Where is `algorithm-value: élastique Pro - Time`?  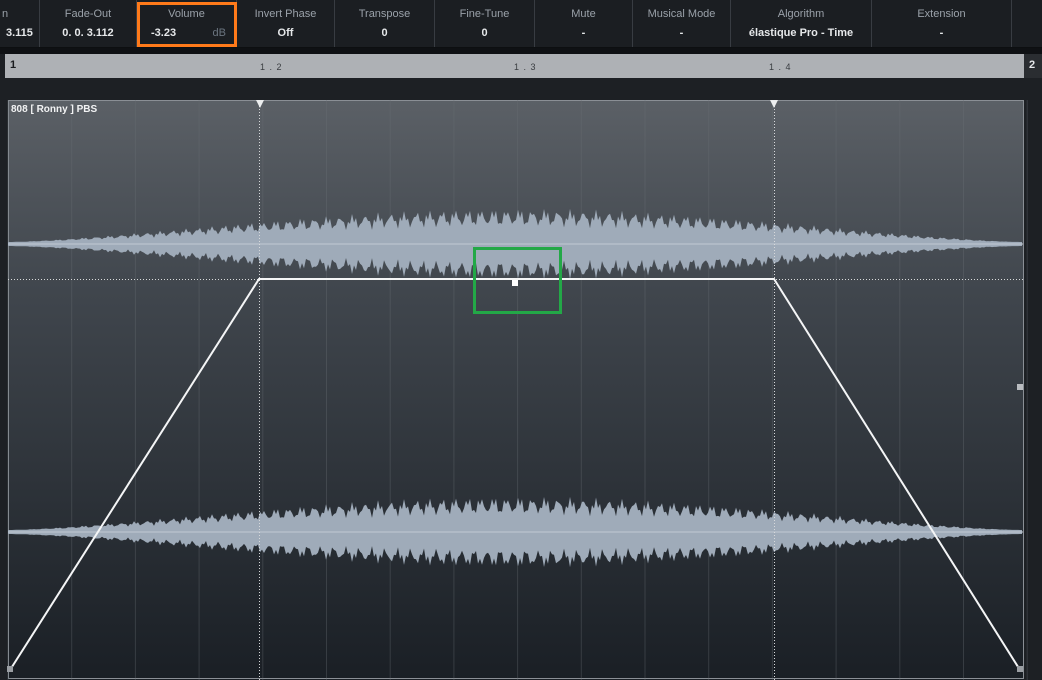
algorithm-value: élastique Pro - Time is located at coordinates (801, 33).